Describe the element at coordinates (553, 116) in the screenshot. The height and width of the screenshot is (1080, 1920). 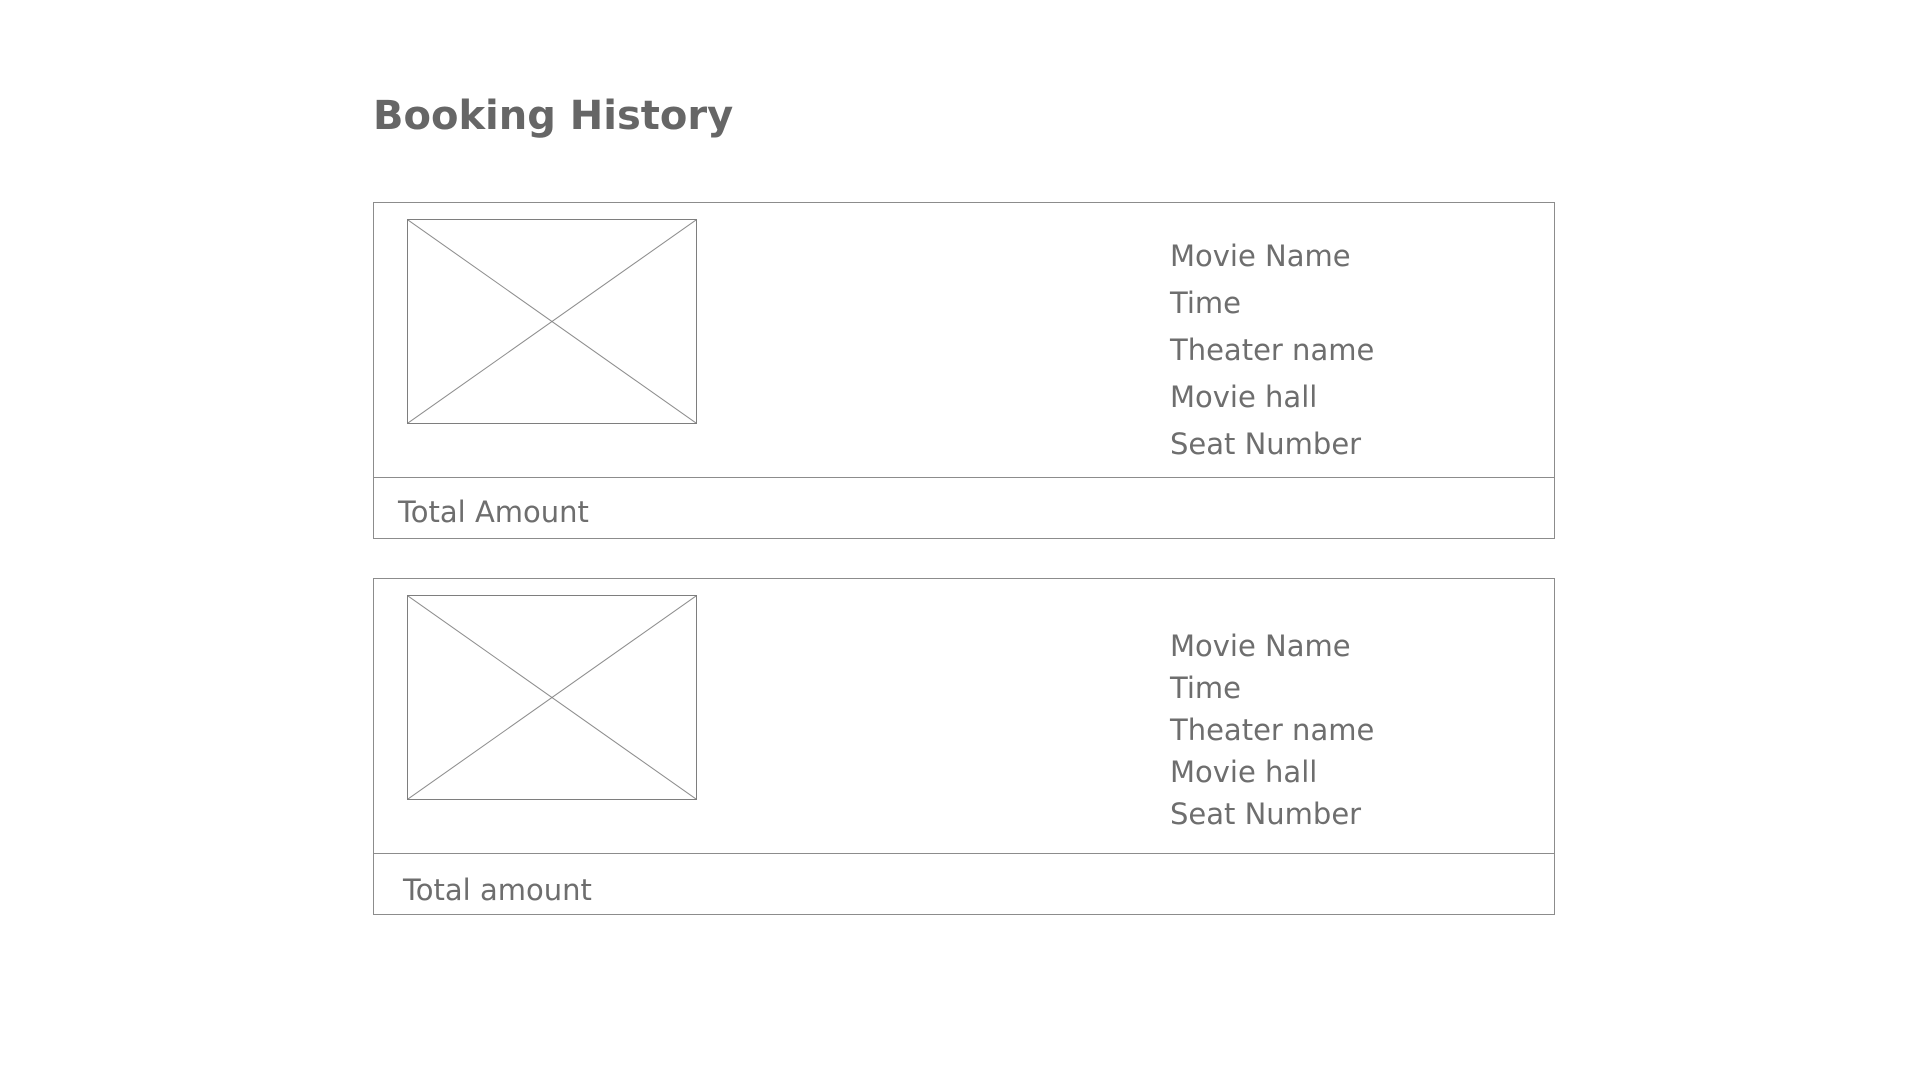
I see `page-title: Booking History` at that location.